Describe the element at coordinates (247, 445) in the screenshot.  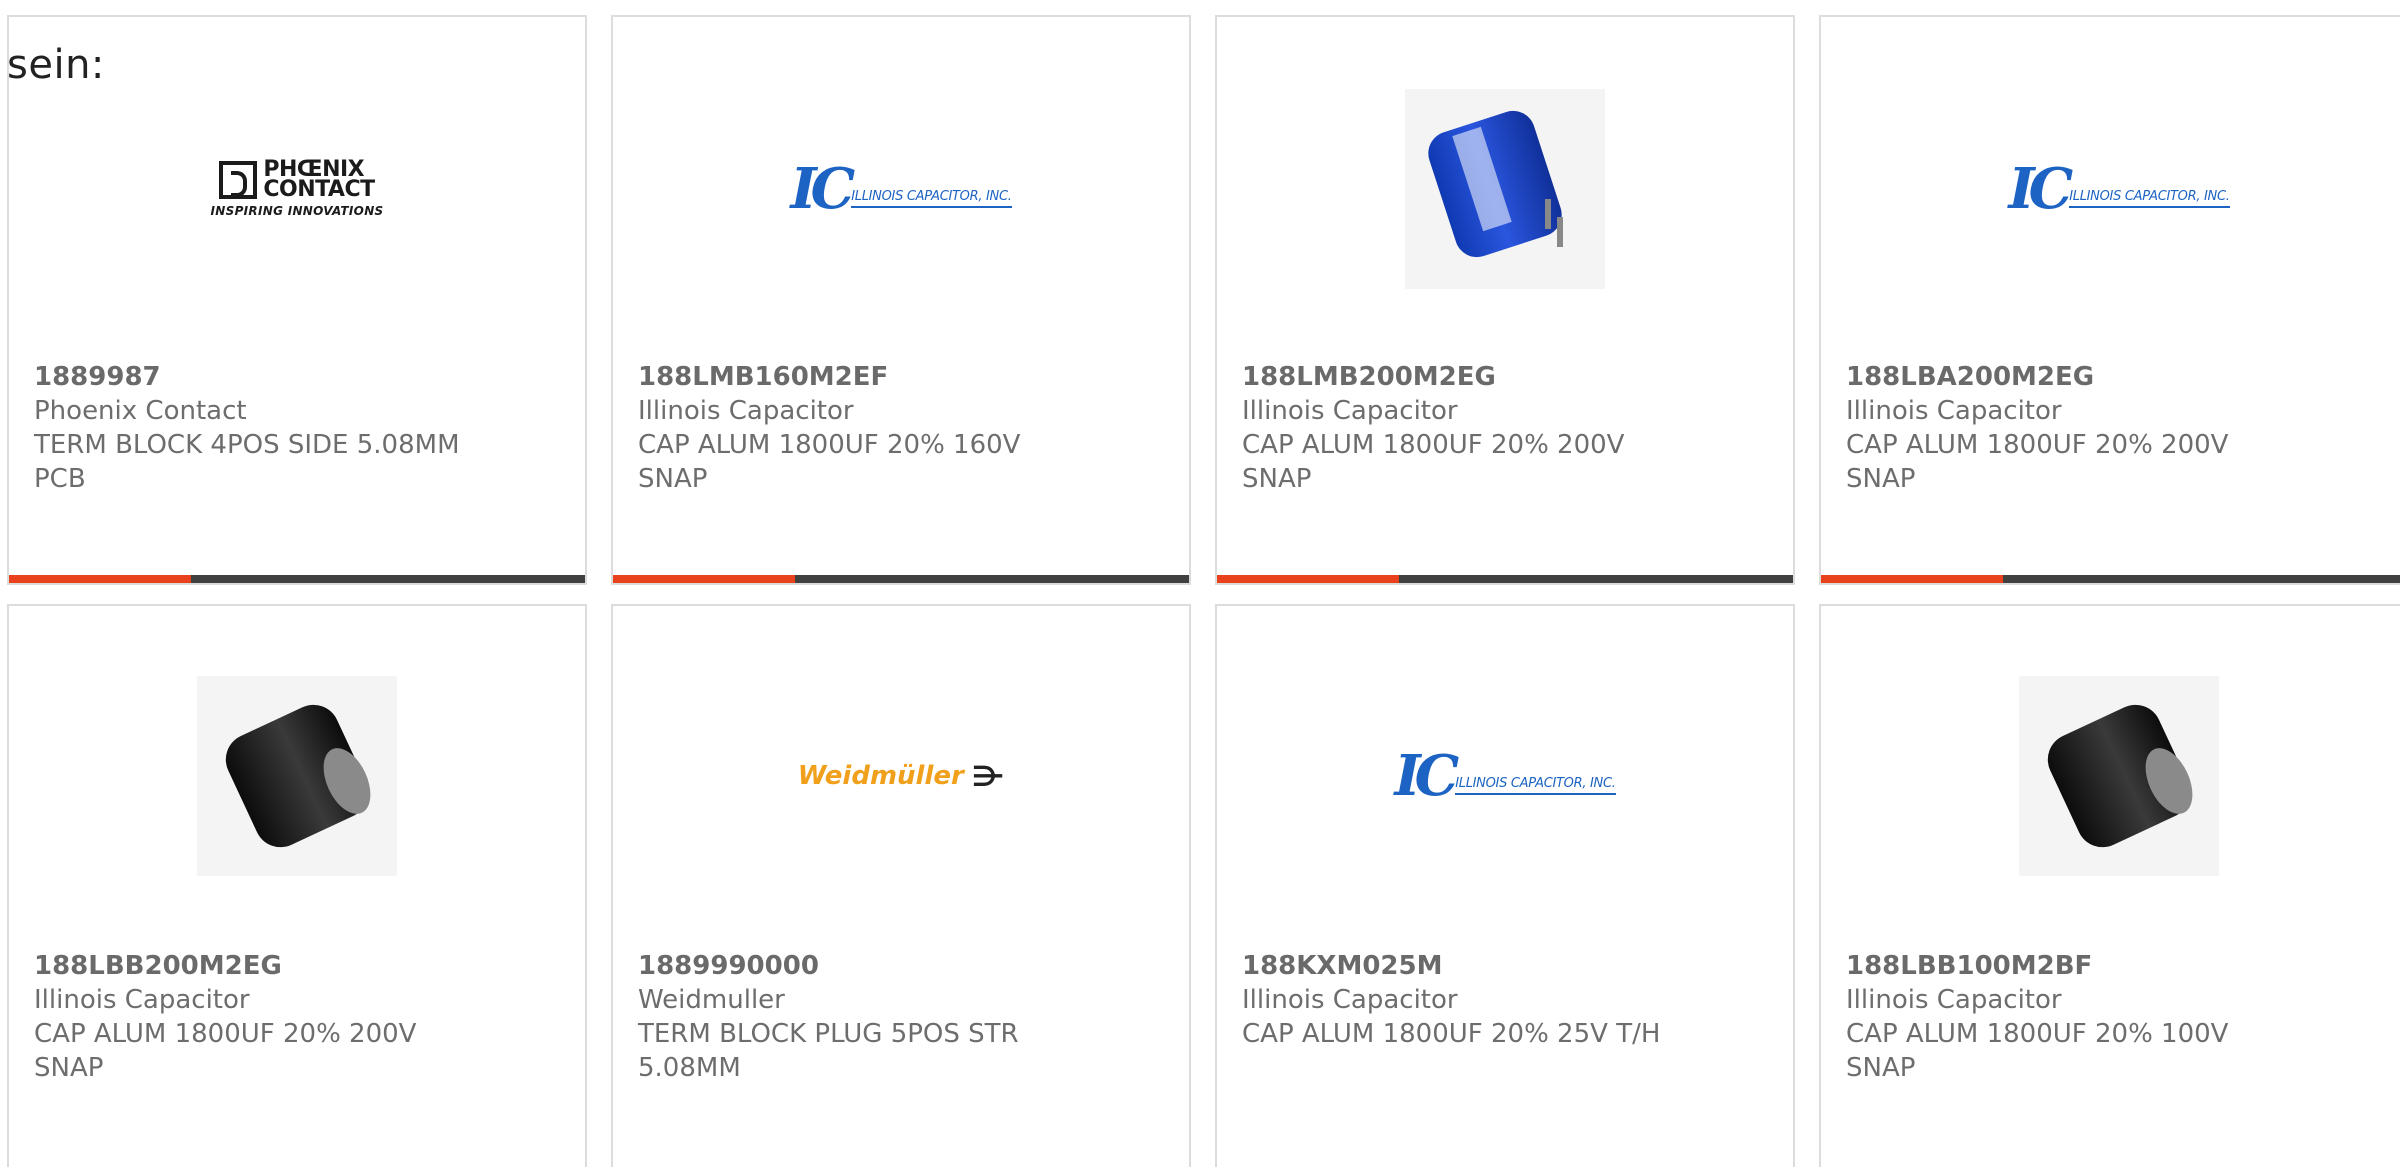
I see `description-line-1: TERM BLOCK 4POS SIDE 5.08MM` at that location.